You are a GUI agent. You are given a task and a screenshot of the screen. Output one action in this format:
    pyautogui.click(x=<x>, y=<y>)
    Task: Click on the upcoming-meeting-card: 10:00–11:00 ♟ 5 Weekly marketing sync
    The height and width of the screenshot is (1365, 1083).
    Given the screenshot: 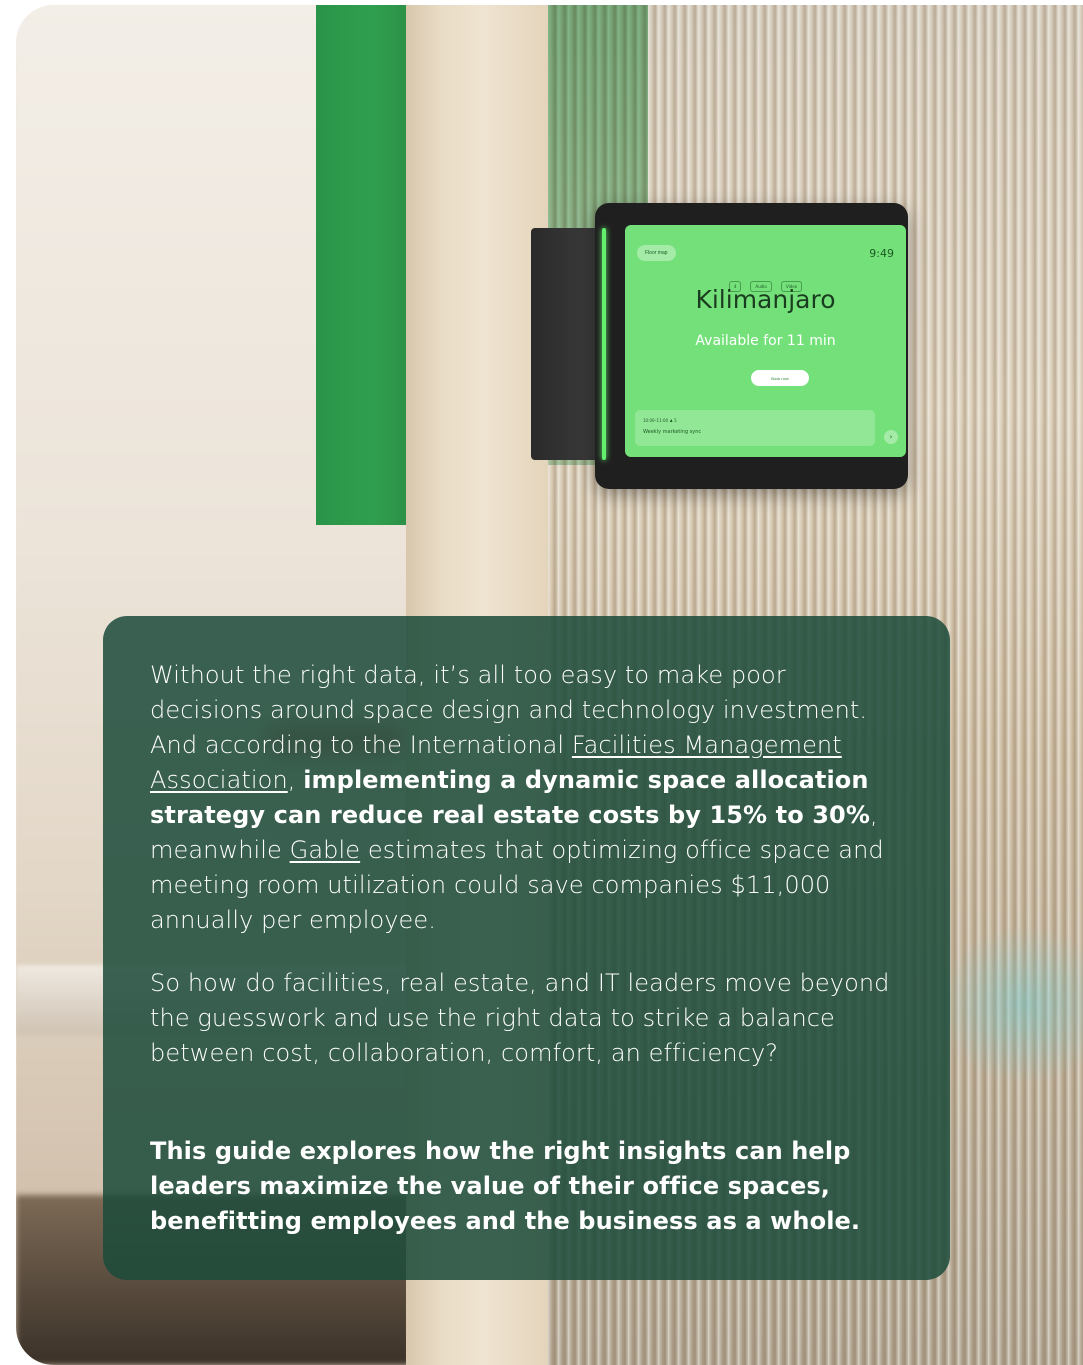 What is the action you would take?
    pyautogui.click(x=755, y=428)
    